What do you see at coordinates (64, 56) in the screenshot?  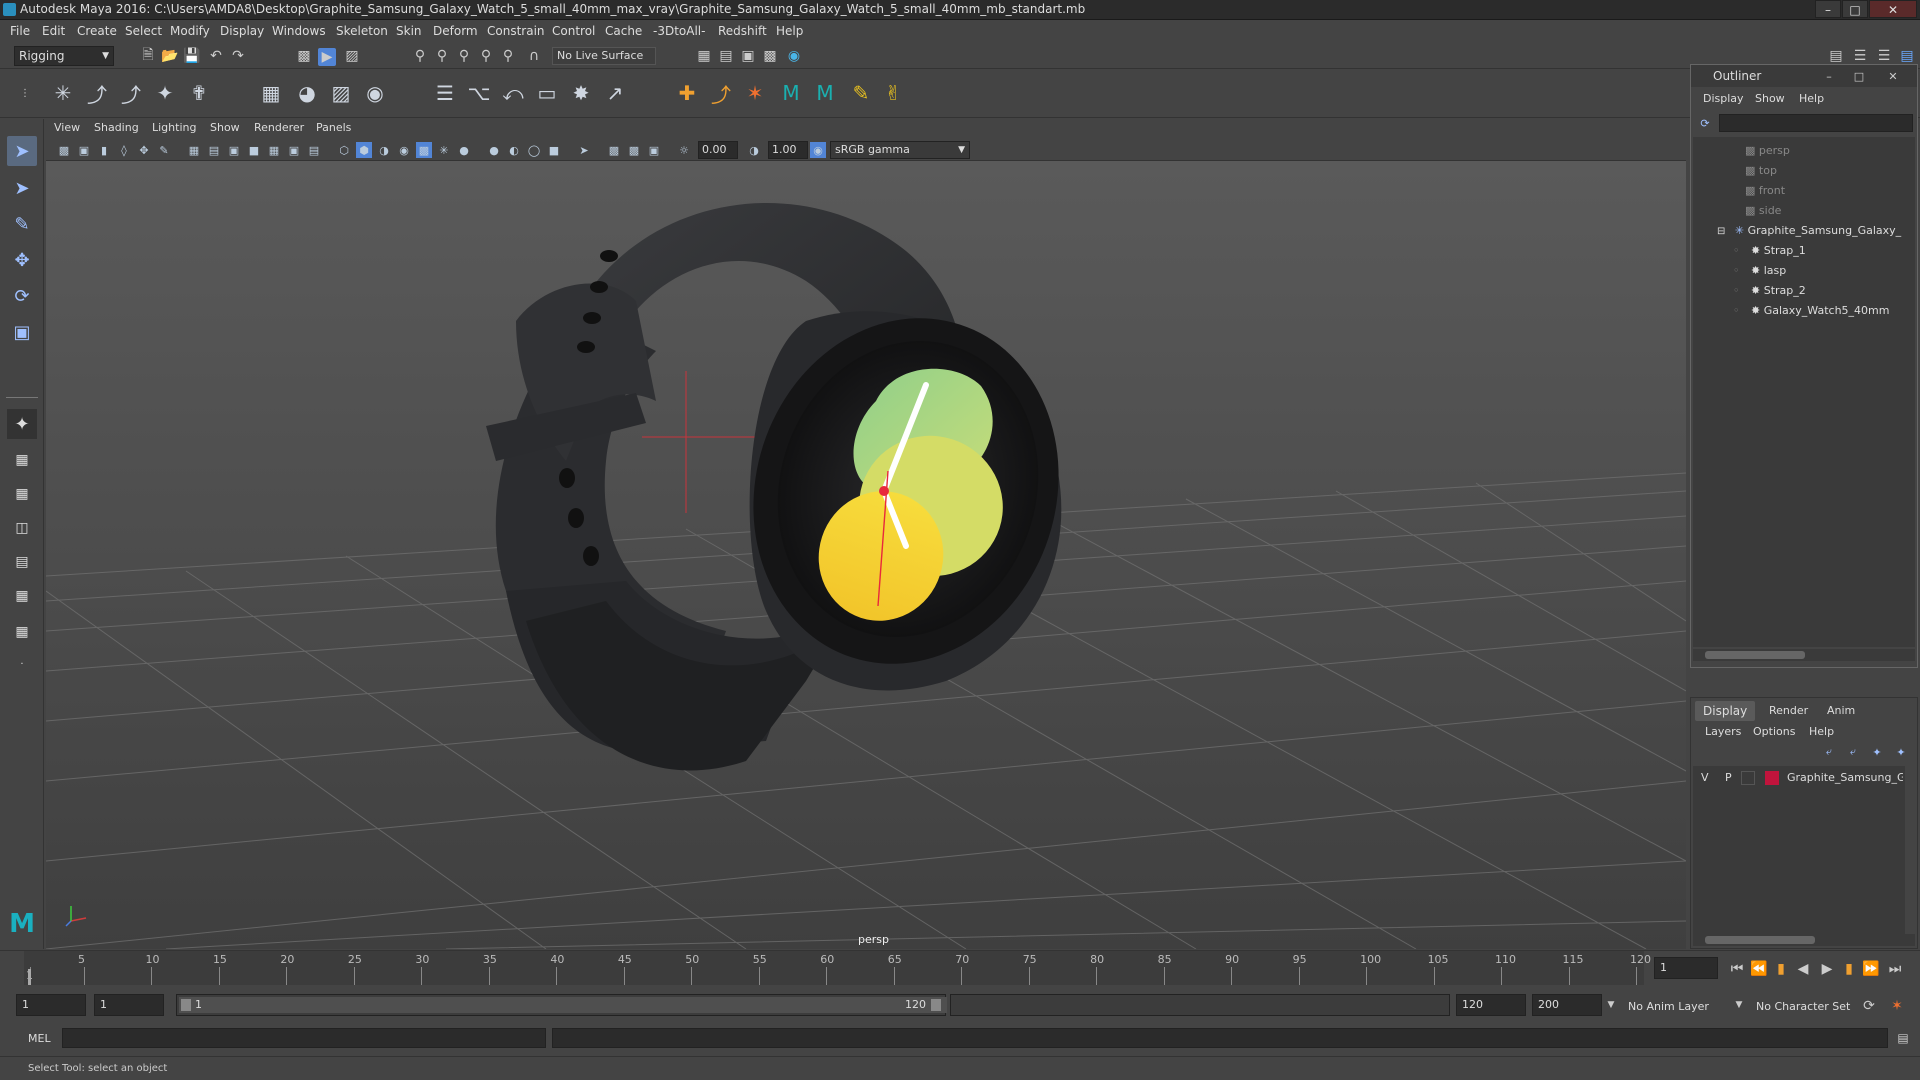 I see `mode-dropdown: Rigging ▼` at bounding box center [64, 56].